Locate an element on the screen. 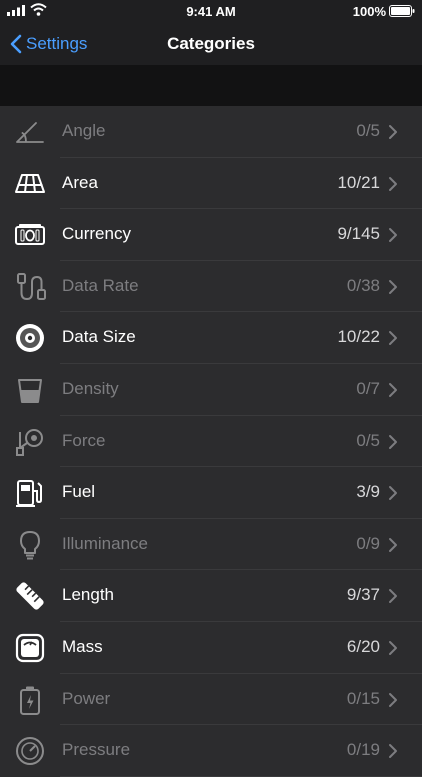  force-icon is located at coordinates (29, 442).